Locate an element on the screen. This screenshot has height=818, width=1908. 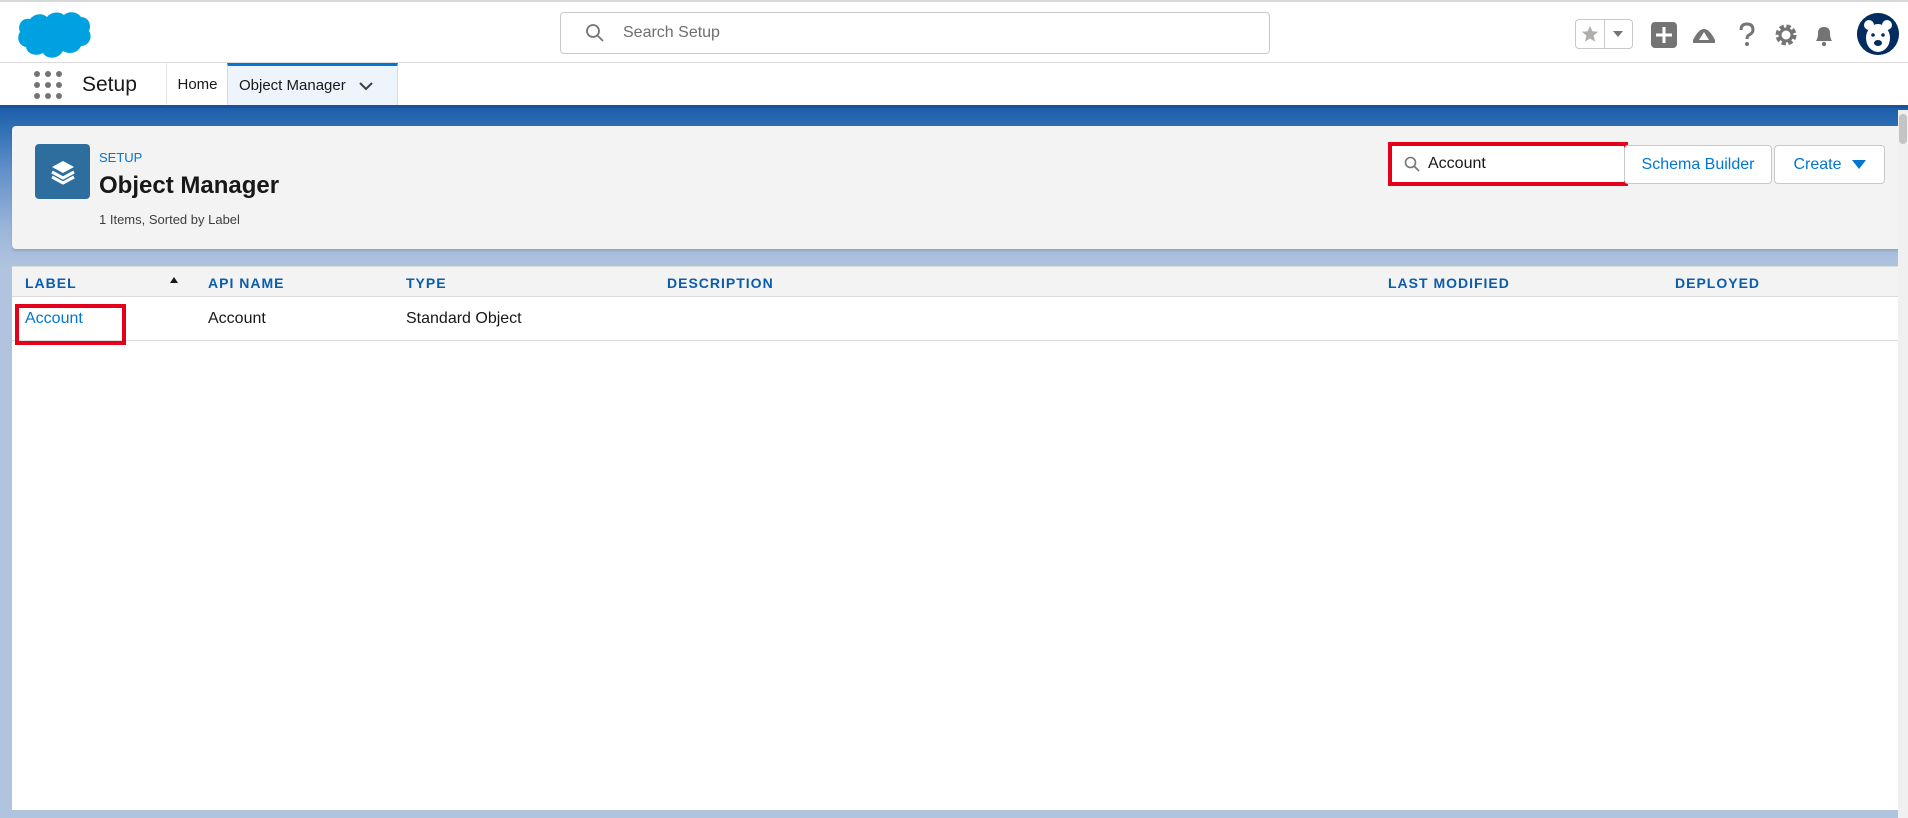
app-launcher-icon is located at coordinates (48, 85).